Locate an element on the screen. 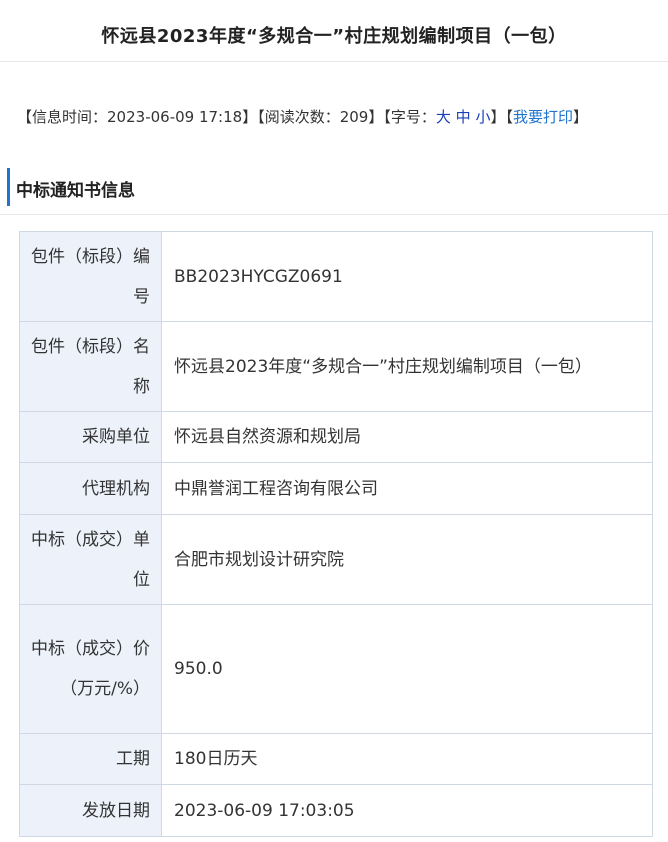 This screenshot has height=842, width=668. read-count: 209 is located at coordinates (354, 117).